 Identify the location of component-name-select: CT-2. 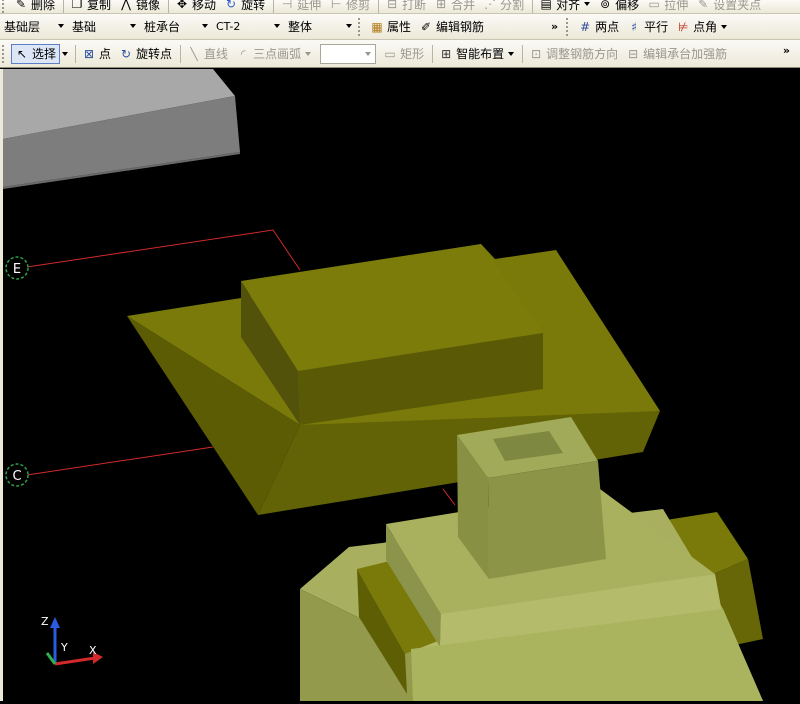
(248, 27).